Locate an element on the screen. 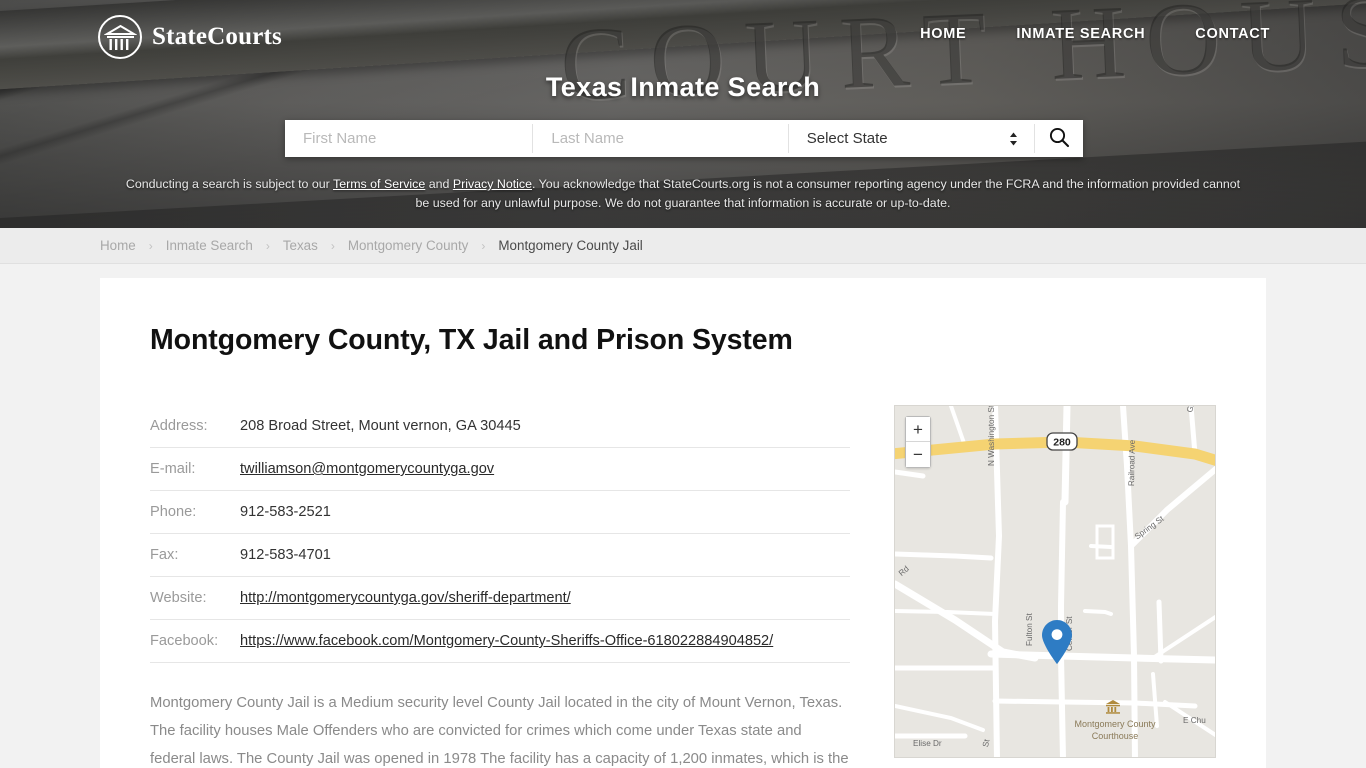  map-label-railroad-ave: Railroad Ave is located at coordinates (1132, 463).